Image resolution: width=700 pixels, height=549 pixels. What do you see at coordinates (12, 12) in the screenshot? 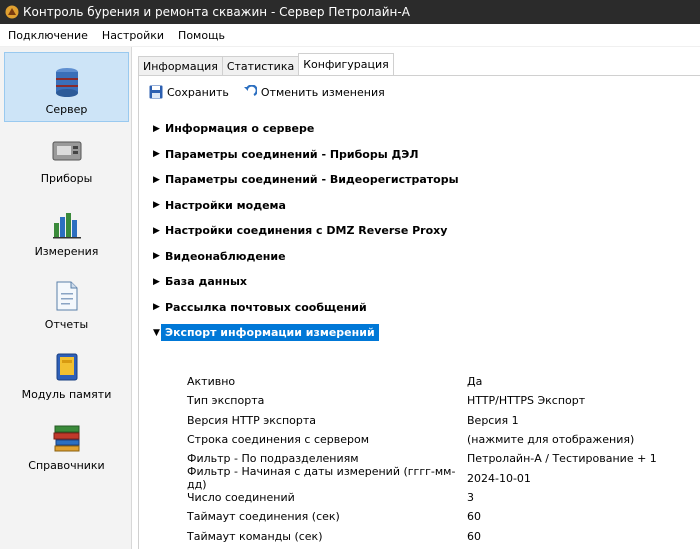
I see `app-logo-icon` at bounding box center [12, 12].